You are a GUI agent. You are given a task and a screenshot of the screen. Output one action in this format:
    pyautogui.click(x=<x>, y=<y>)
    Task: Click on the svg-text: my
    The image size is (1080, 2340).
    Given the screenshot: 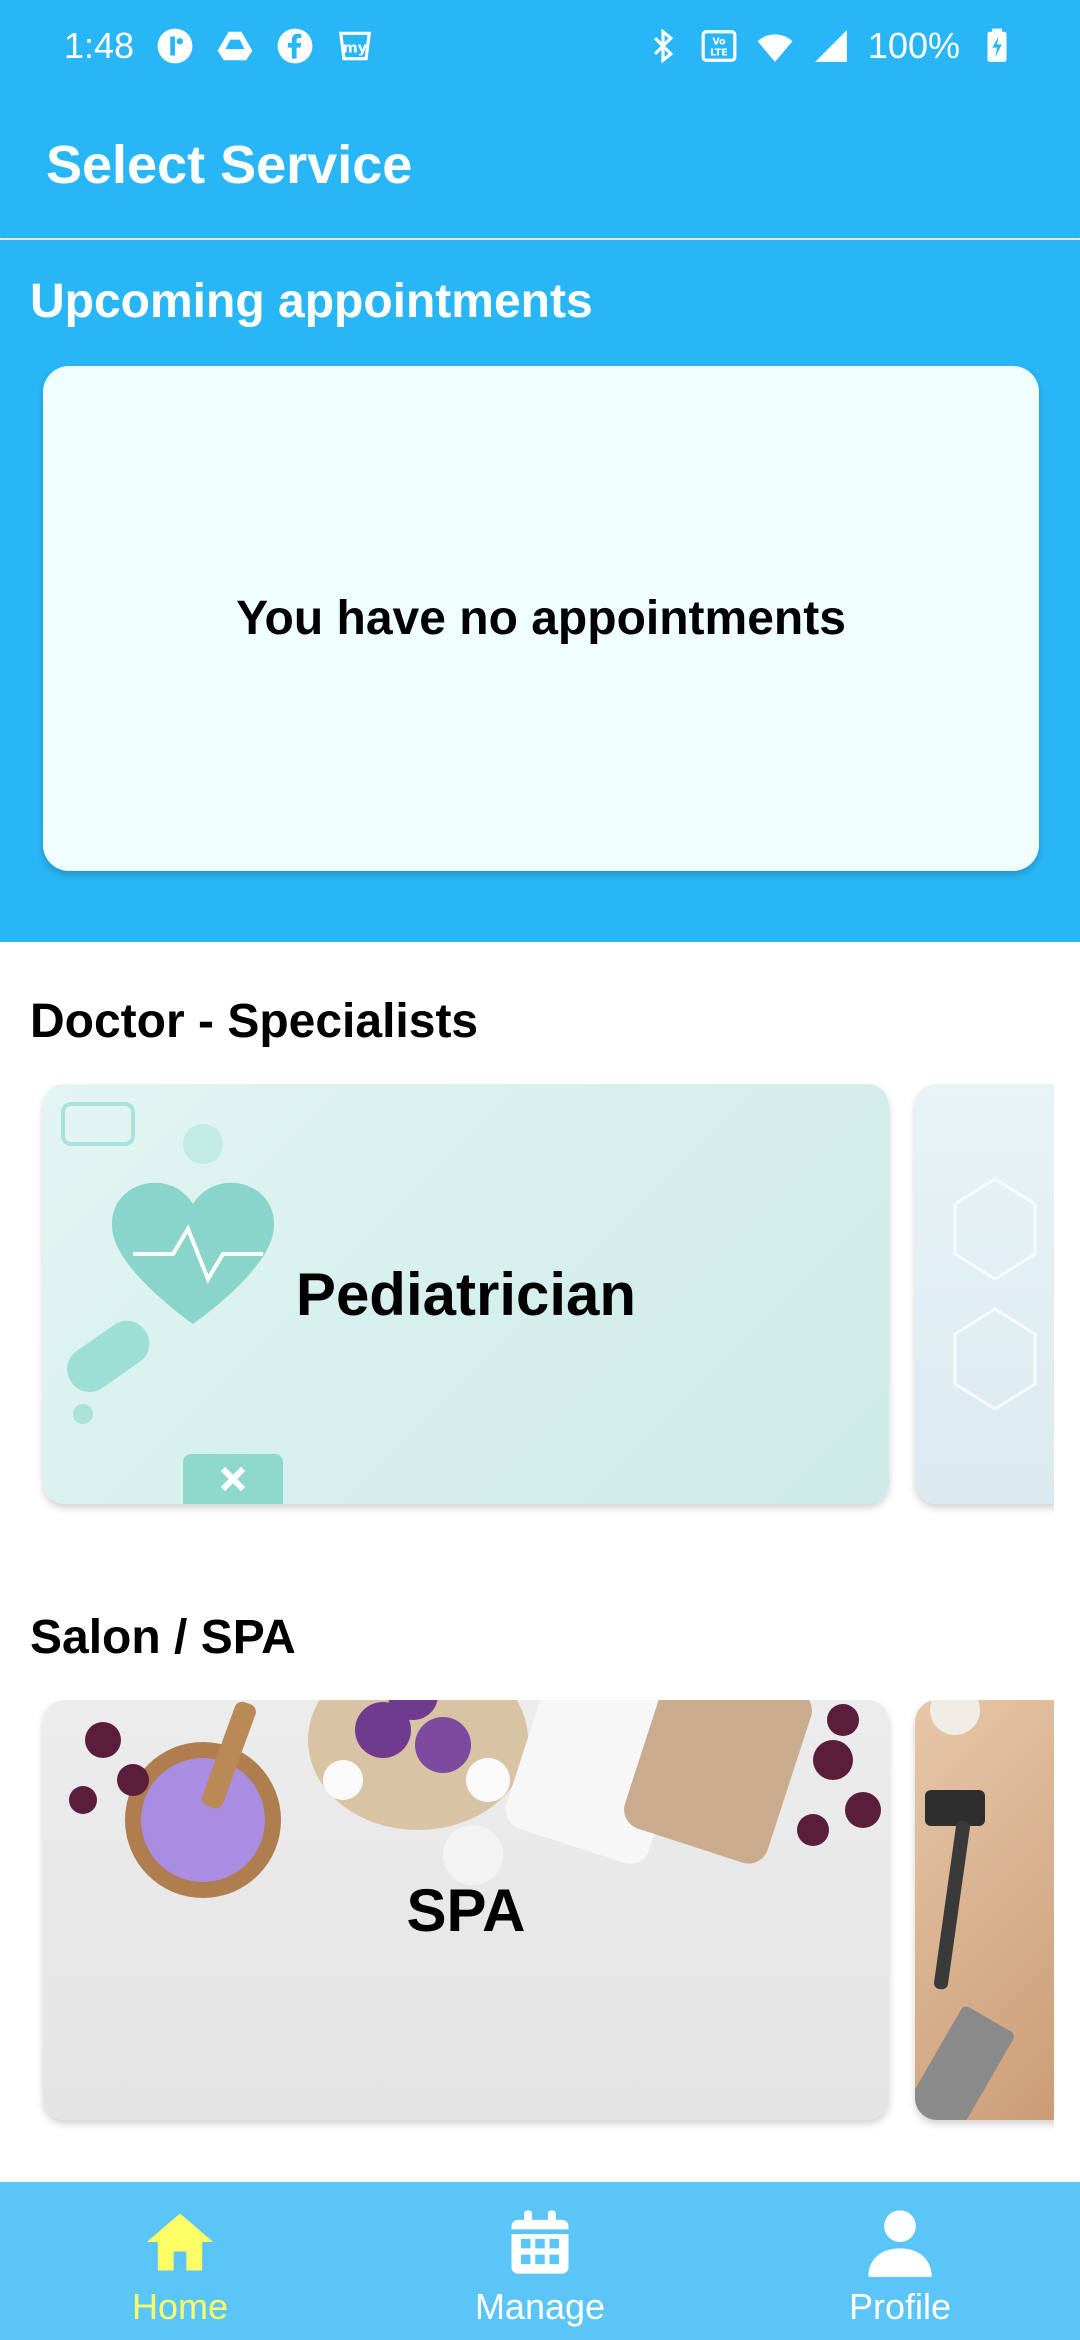 What is the action you would take?
    pyautogui.click(x=355, y=48)
    